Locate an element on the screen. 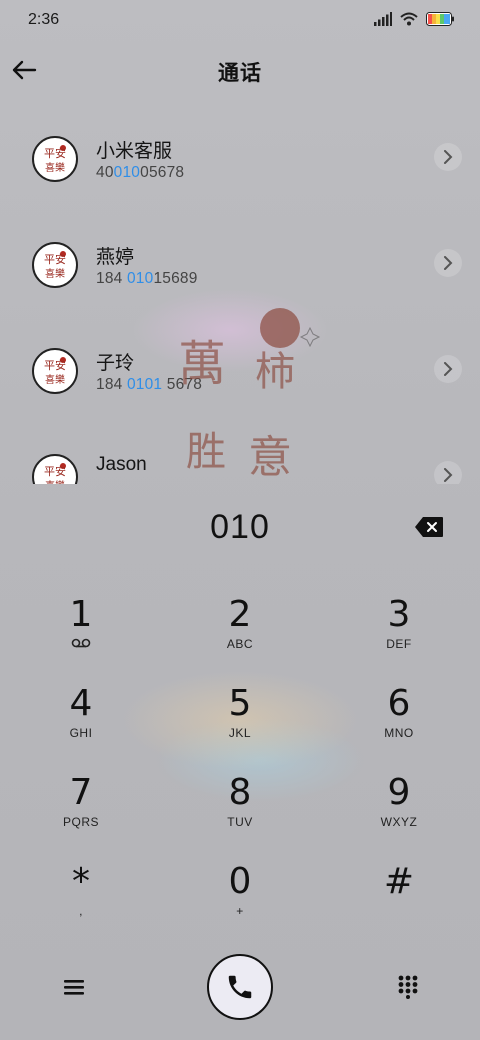 The width and height of the screenshot is (480, 1040). key-0: 0 + is located at coordinates (240, 902).